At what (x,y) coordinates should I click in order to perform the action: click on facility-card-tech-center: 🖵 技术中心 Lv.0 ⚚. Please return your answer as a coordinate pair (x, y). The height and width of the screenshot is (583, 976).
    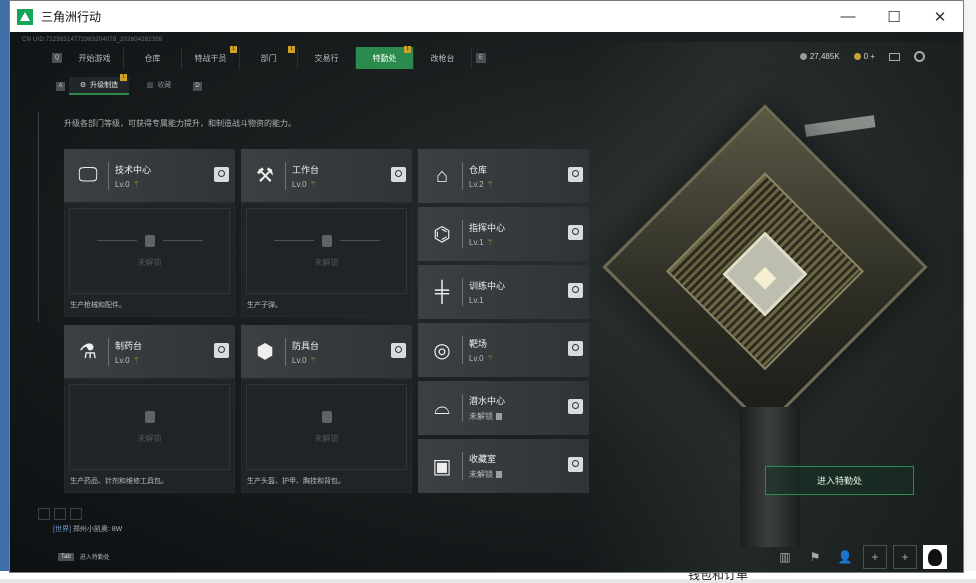
    Looking at the image, I should click on (149, 176).